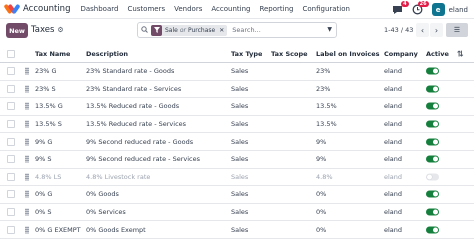 Image resolution: width=474 pixels, height=247 pixels. What do you see at coordinates (11, 53) in the screenshot?
I see `select-all-checkbox` at bounding box center [11, 53].